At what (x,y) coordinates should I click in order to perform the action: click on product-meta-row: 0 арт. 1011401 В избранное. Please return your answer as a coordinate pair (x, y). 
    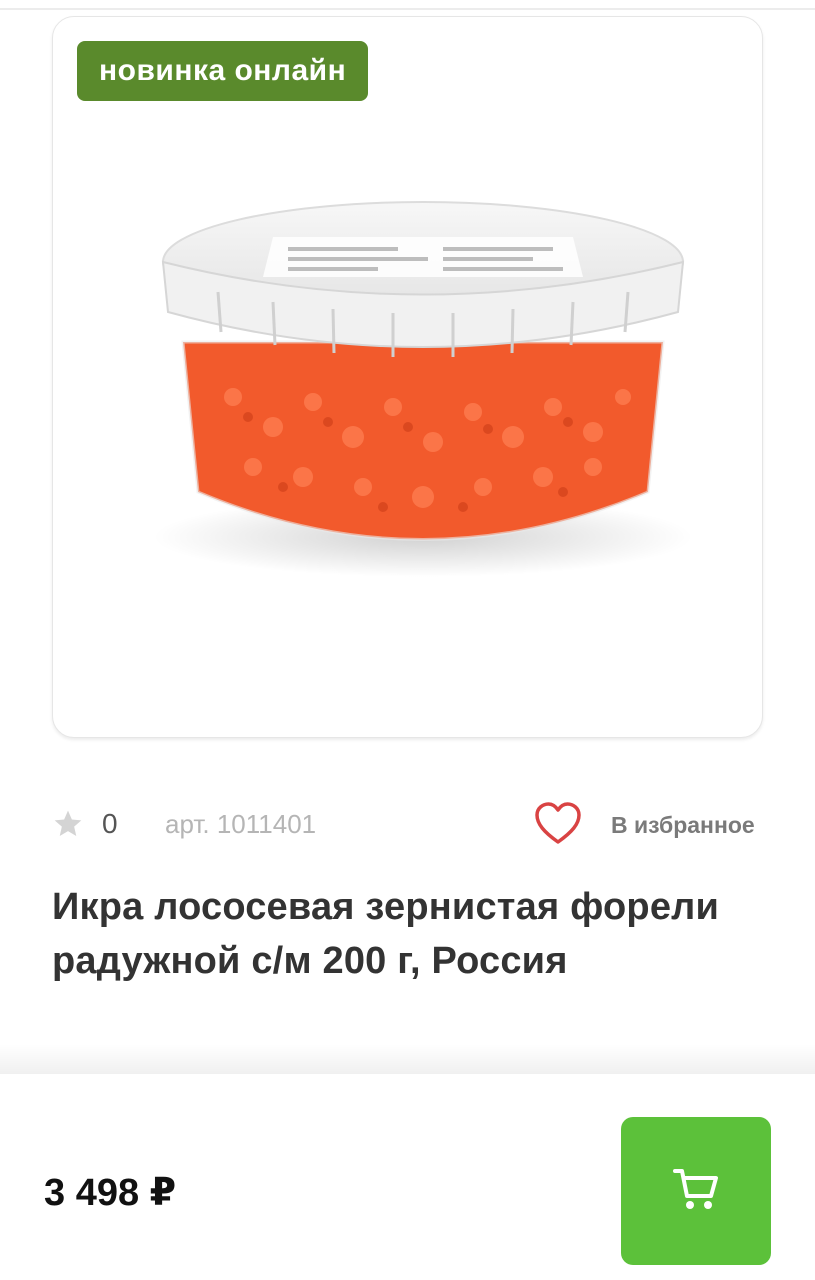
    Looking at the image, I should click on (407, 826).